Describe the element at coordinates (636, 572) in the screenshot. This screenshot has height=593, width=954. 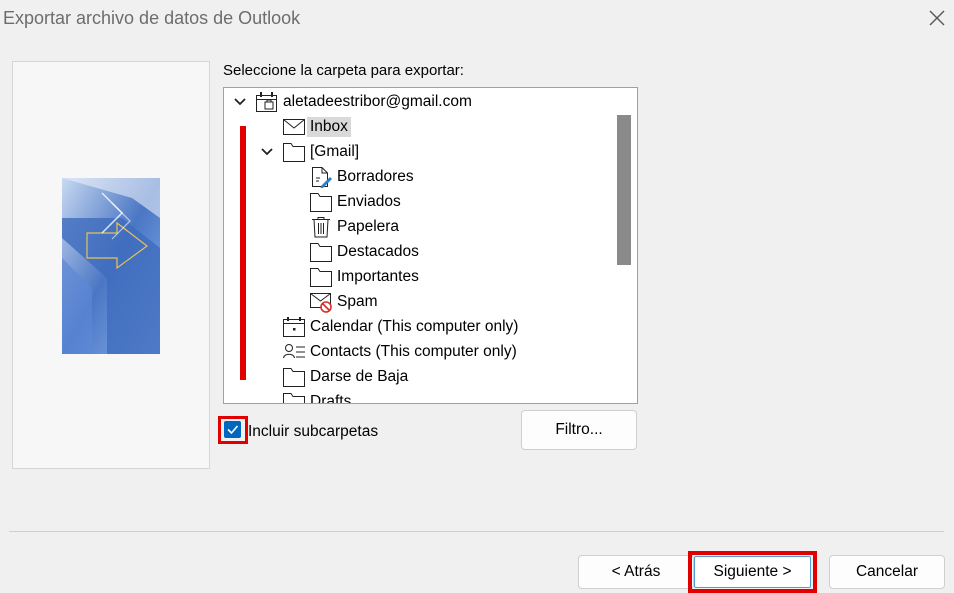
I see `back-button: < Atrás` at that location.